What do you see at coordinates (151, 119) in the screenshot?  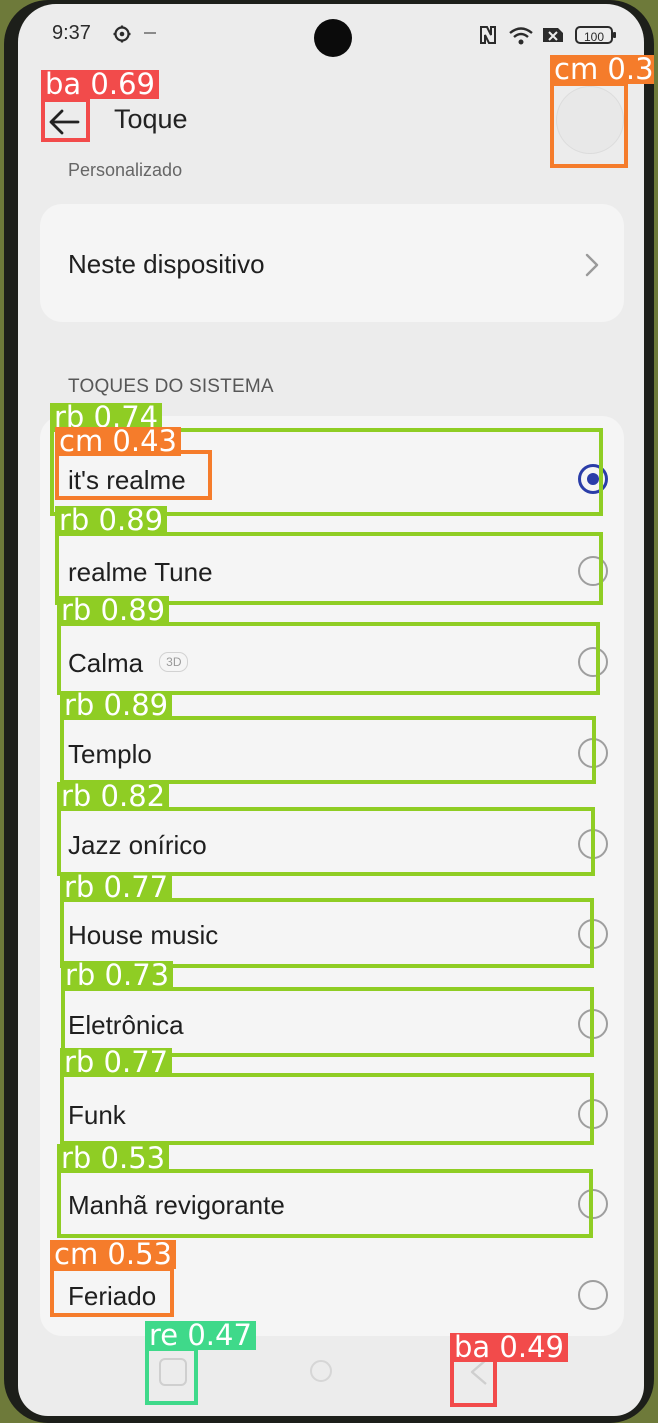 I see `page-title: Toque` at bounding box center [151, 119].